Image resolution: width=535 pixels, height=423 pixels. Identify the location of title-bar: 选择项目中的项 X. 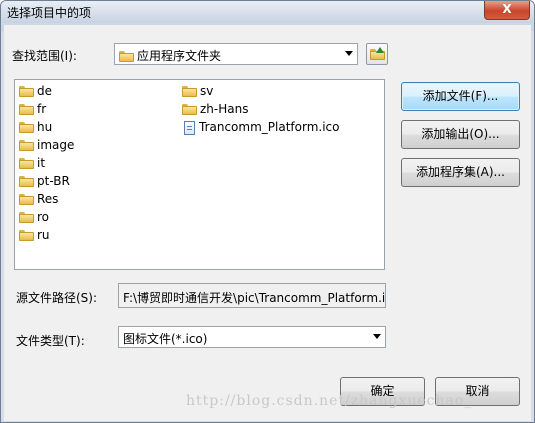
(267, 12).